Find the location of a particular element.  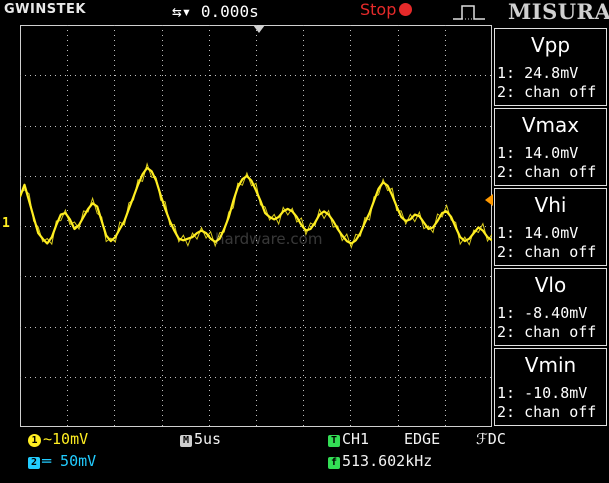

measurement-vmin: Vmin 1: -10.8mV 2: chan off is located at coordinates (550, 387).